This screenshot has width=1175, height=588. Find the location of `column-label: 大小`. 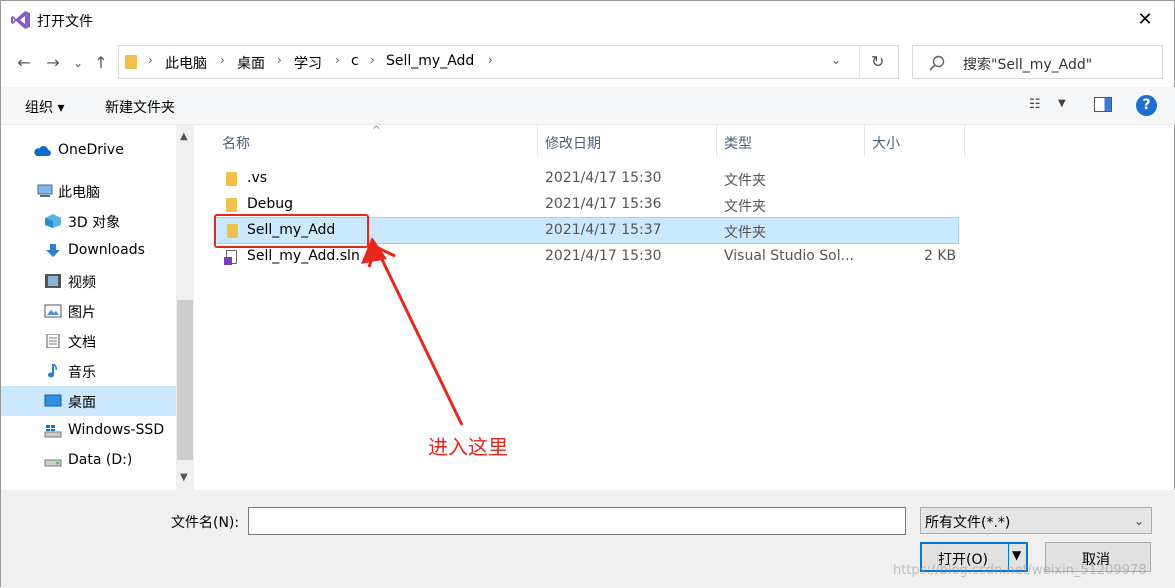

column-label: 大小 is located at coordinates (886, 144).